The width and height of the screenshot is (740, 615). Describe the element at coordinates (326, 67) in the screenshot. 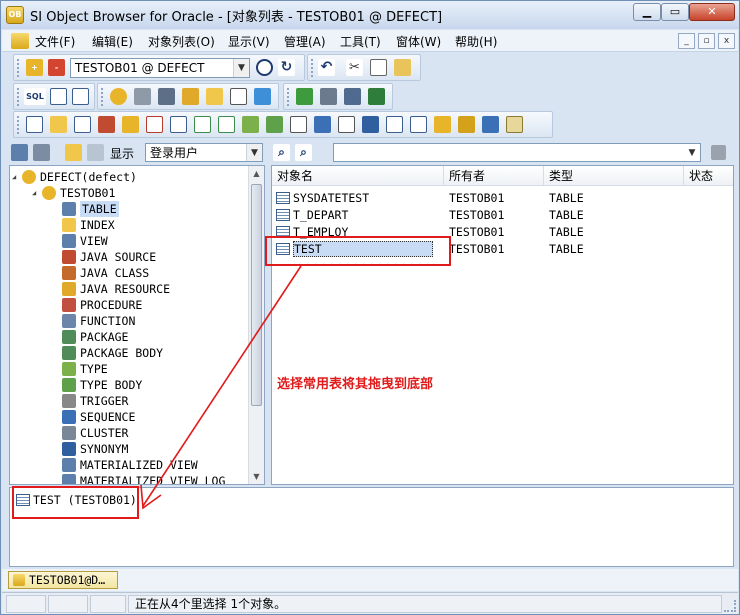

I see `undo-icon: ↶` at that location.